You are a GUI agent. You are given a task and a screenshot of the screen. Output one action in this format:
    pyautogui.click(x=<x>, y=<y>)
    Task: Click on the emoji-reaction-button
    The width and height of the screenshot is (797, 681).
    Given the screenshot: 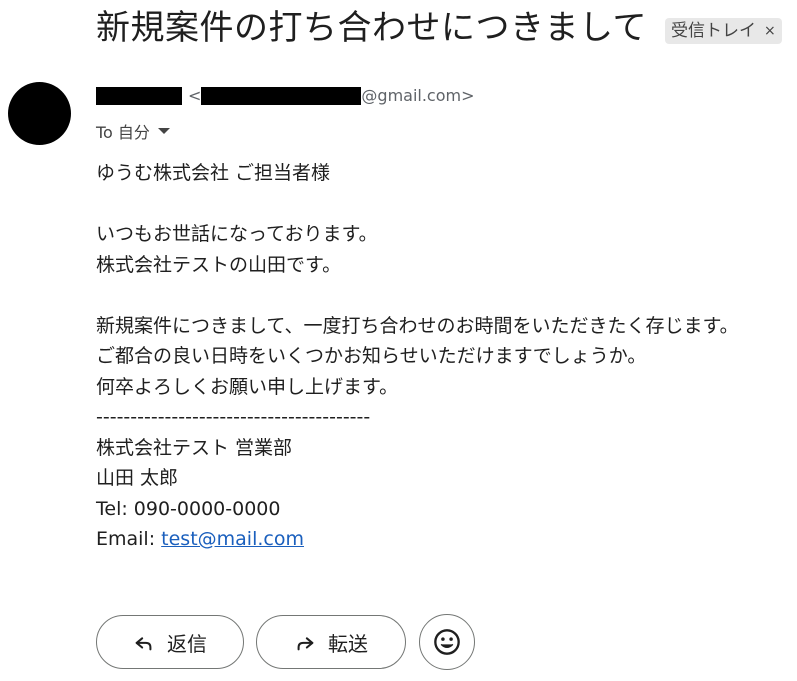 What is the action you would take?
    pyautogui.click(x=447, y=642)
    